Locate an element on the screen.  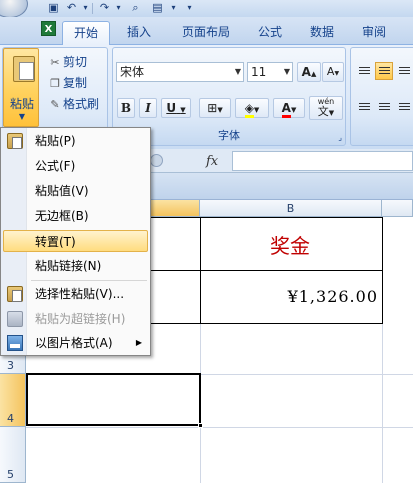
fill-handle is located at coordinates (200, 425).